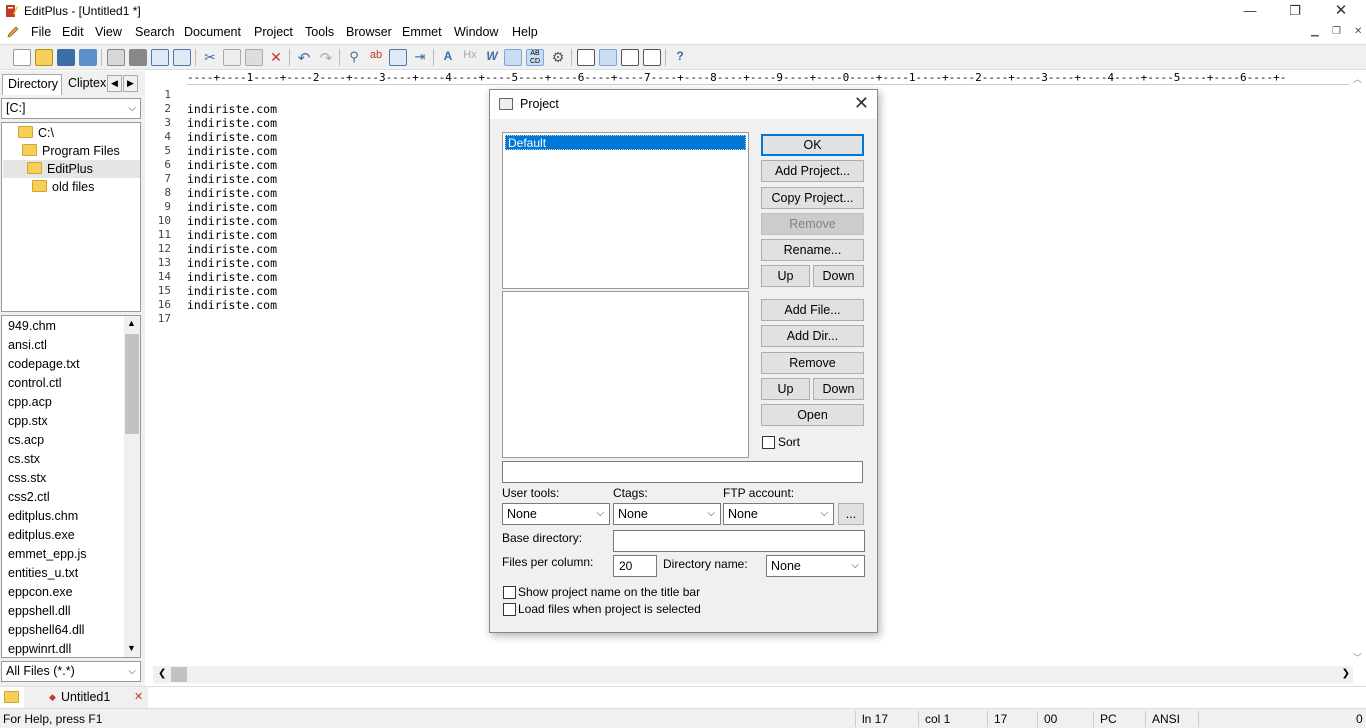 The height and width of the screenshot is (728, 1366). What do you see at coordinates (778, 514) in the screenshot?
I see `ftp-account-select: None ⌵` at bounding box center [778, 514].